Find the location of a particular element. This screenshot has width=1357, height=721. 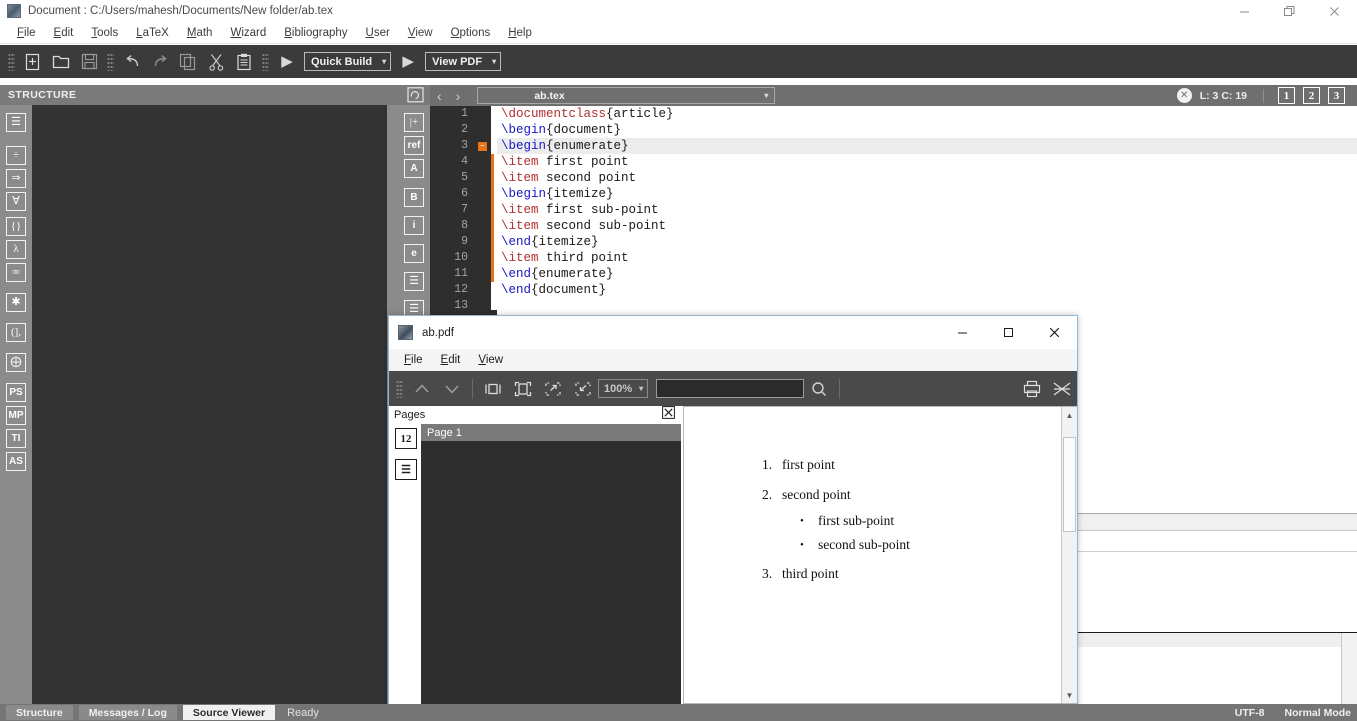

code-line: 10 \item third point is located at coordinates (893, 258).